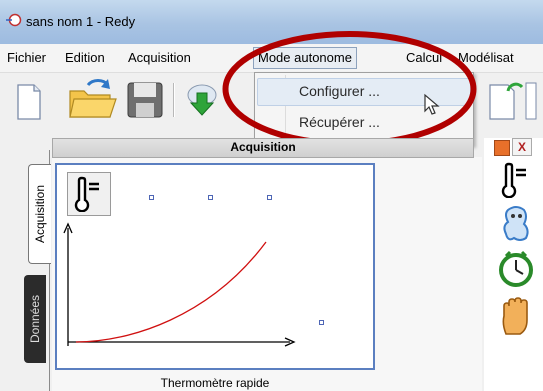 The width and height of the screenshot is (543, 391). What do you see at coordinates (26, 57) in the screenshot?
I see `menu-fichier: Fichier` at bounding box center [26, 57].